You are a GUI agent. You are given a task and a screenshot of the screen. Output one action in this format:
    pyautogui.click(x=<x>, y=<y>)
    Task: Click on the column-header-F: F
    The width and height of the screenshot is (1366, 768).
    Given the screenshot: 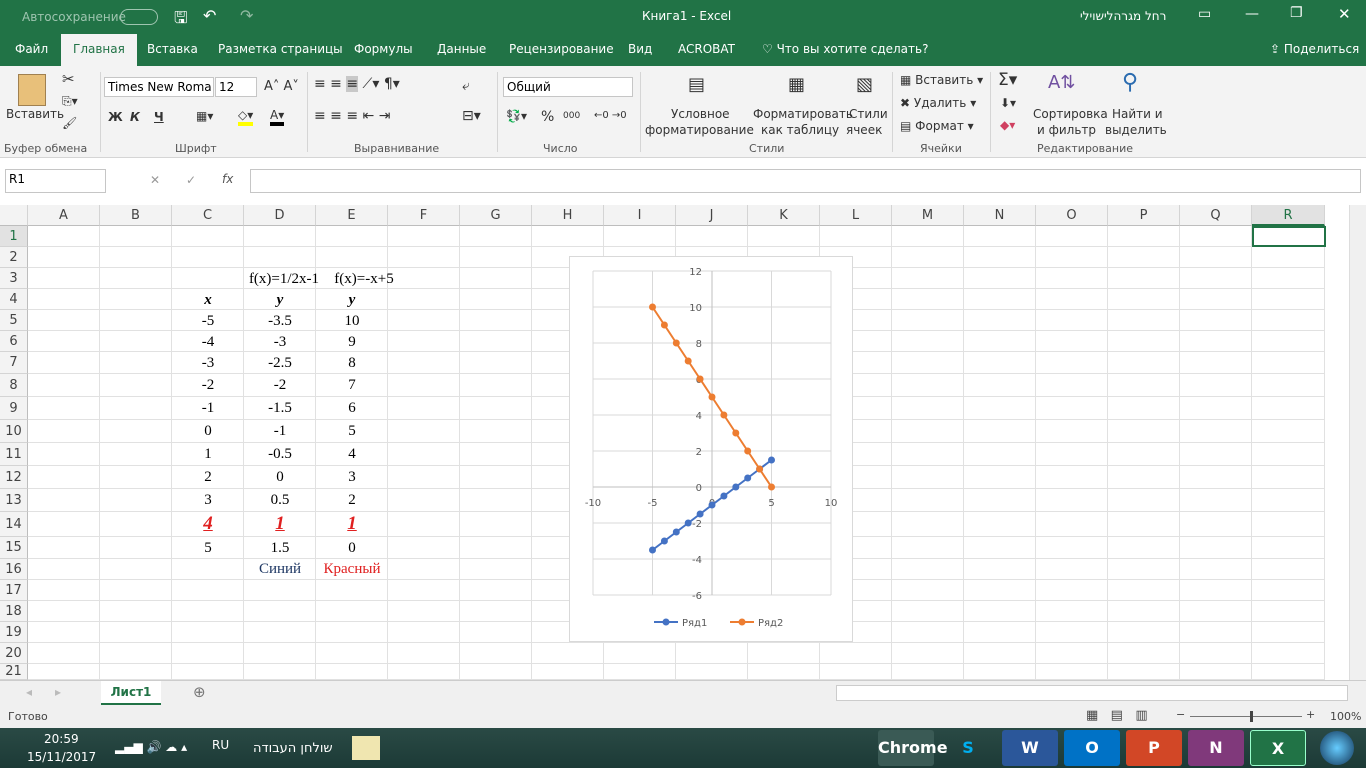 What is the action you would take?
    pyautogui.click(x=424, y=215)
    